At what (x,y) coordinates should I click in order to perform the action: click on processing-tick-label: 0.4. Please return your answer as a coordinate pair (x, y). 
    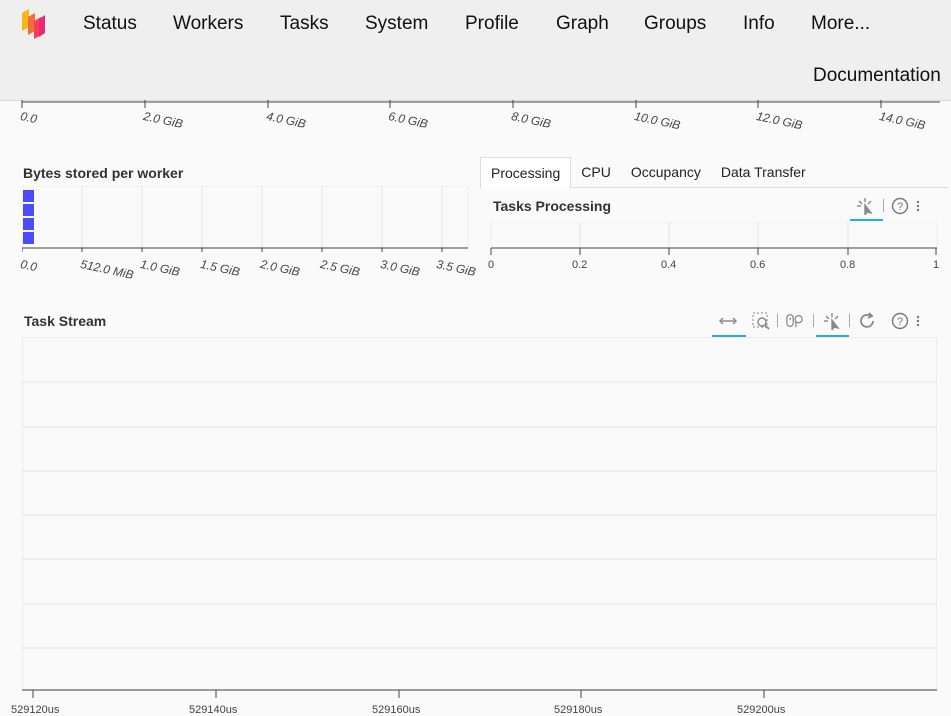
    Looking at the image, I should click on (669, 265).